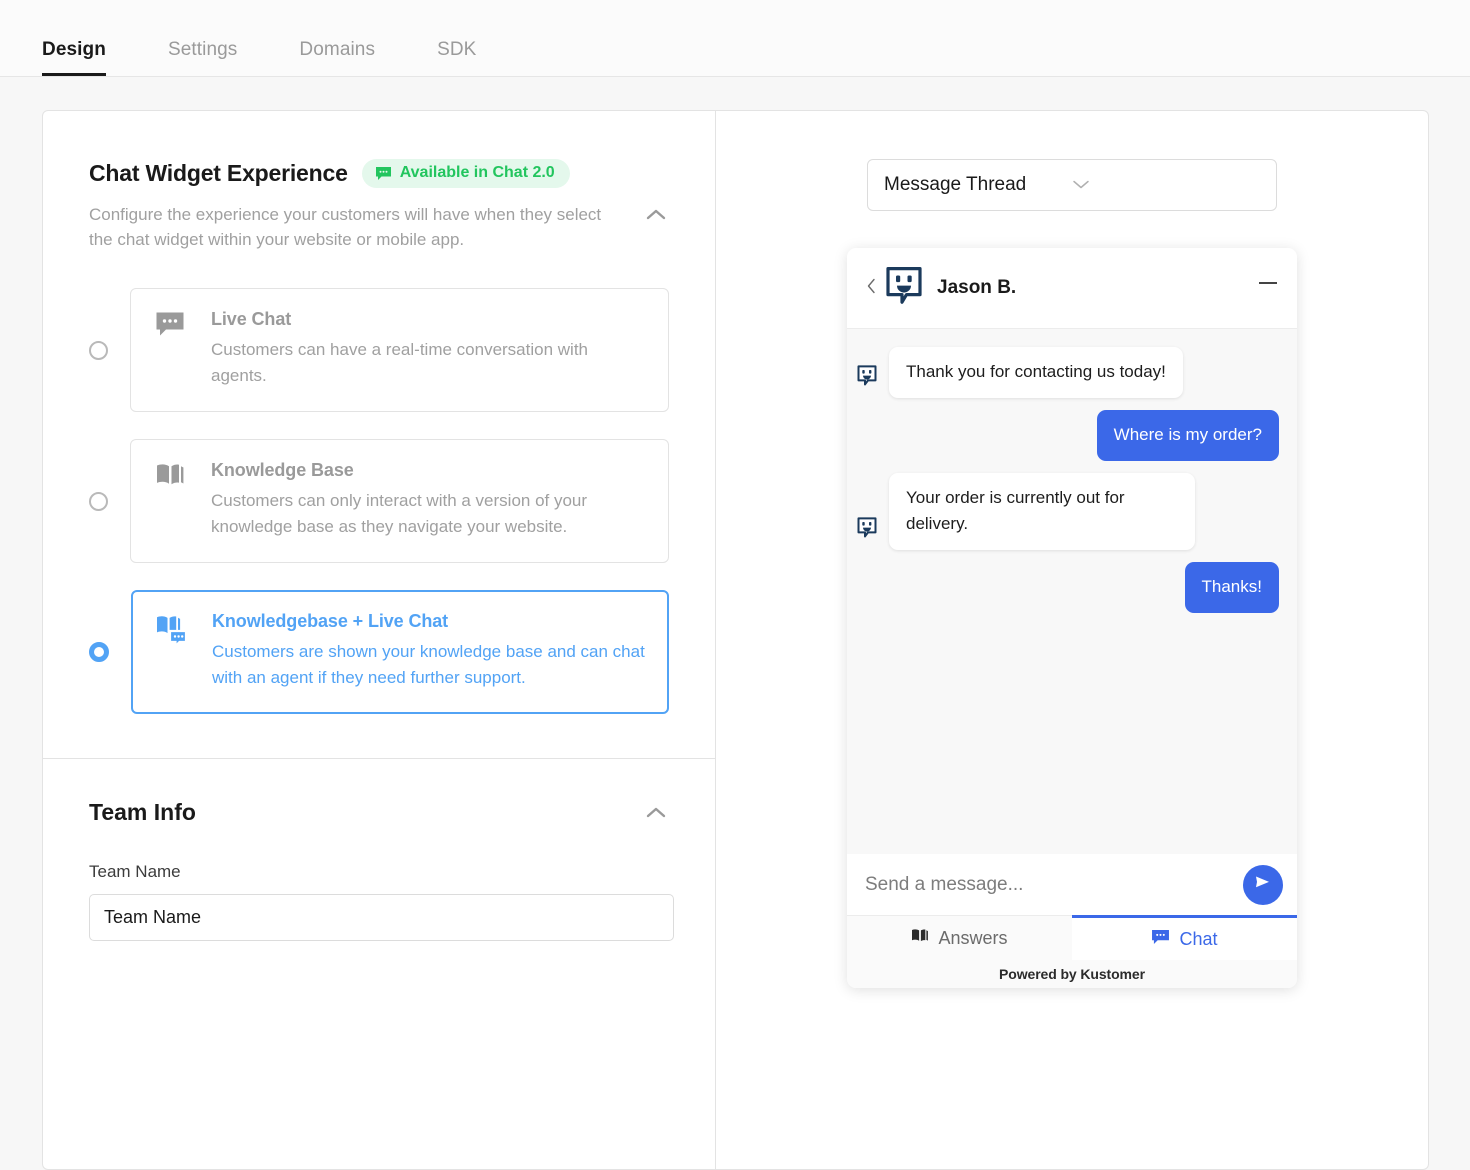  Describe the element at coordinates (1187, 435) in the screenshot. I see `message-bubble: Where is my order?` at that location.